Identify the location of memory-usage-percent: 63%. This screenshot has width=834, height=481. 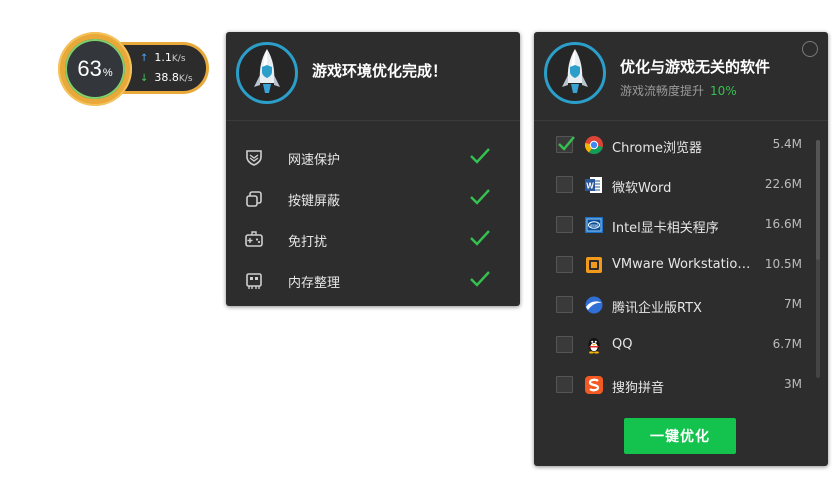
(94, 69).